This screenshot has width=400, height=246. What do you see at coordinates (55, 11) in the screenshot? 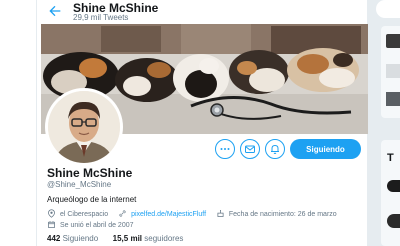
I see `back-arrow-icon` at bounding box center [55, 11].